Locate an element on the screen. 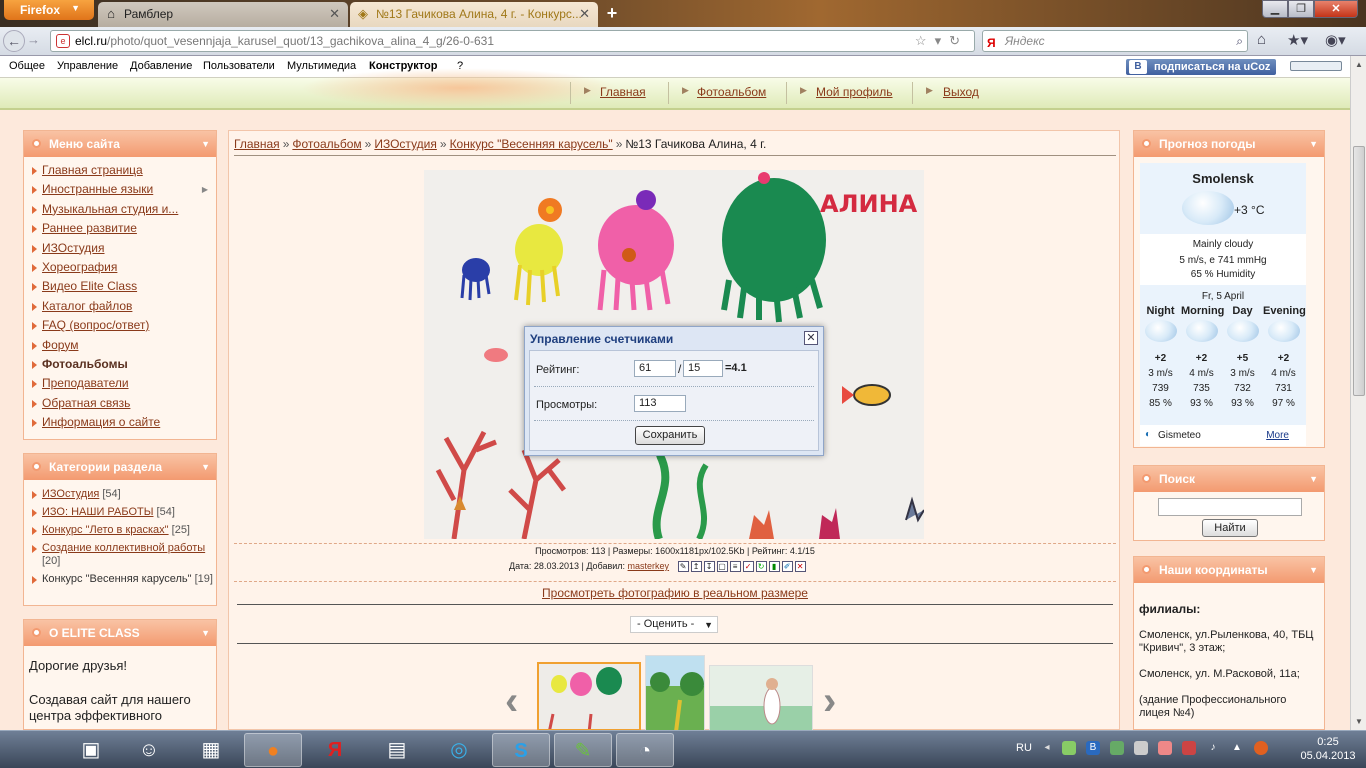 This screenshot has width=1366, height=768. chevron-down-icon: ▾ is located at coordinates (942, 40).